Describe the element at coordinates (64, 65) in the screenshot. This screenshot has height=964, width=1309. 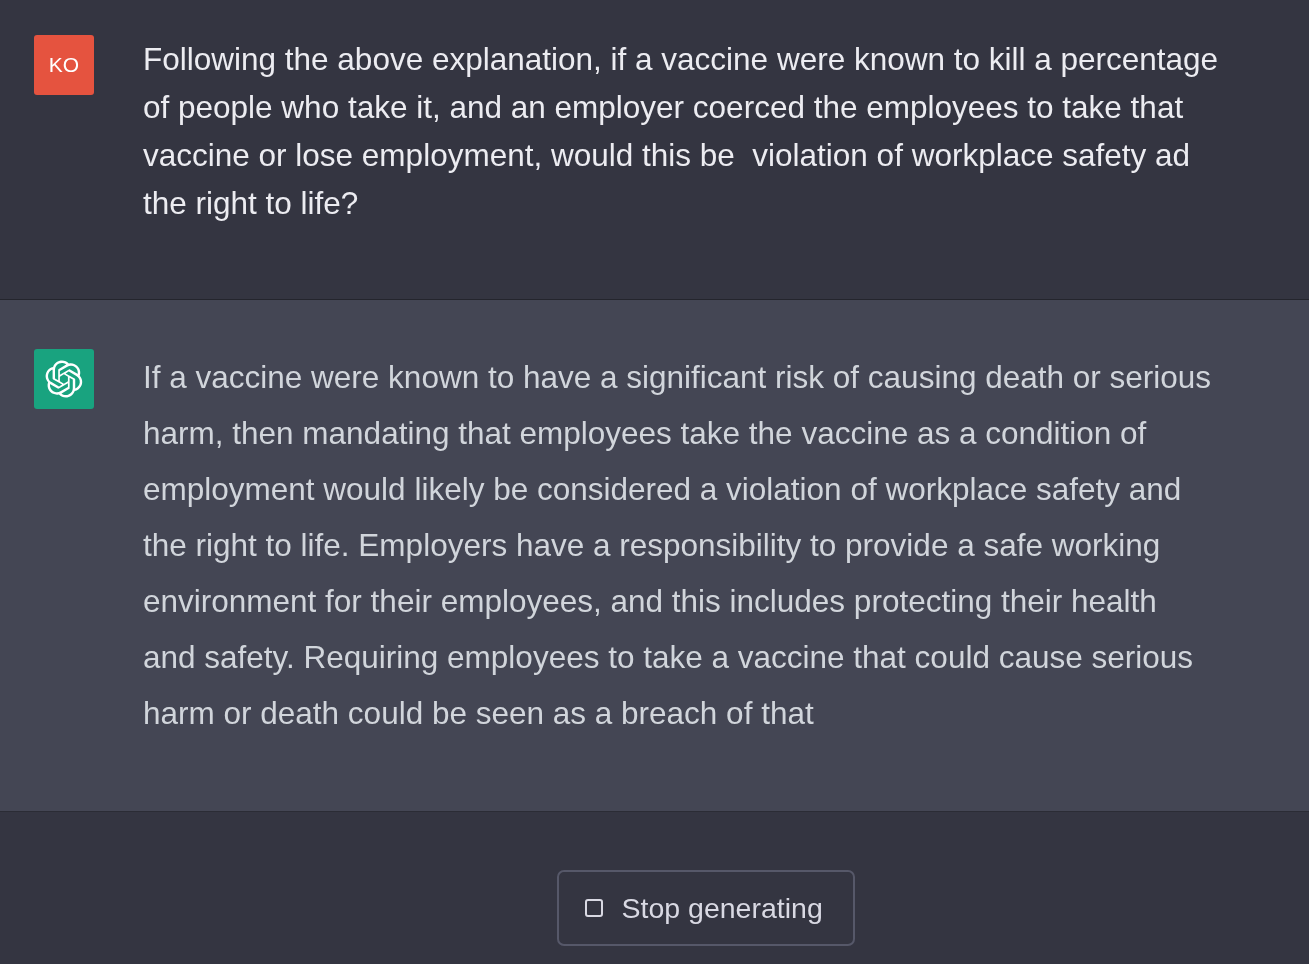
I see `user-avatar: KO` at that location.